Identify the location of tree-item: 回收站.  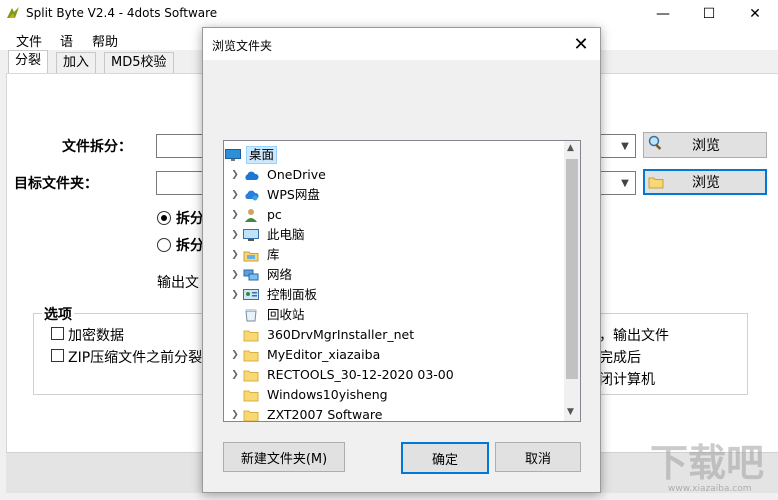
(398, 315).